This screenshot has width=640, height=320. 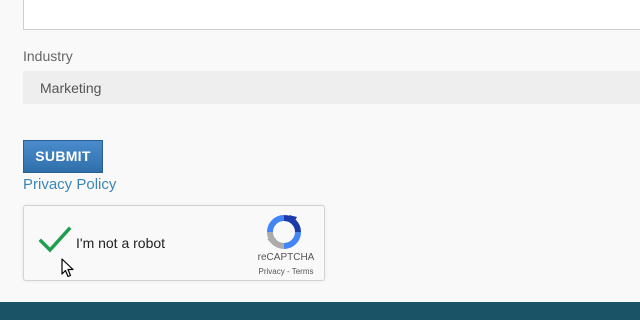 I want to click on submit-button: SUBMIT, so click(x=63, y=156).